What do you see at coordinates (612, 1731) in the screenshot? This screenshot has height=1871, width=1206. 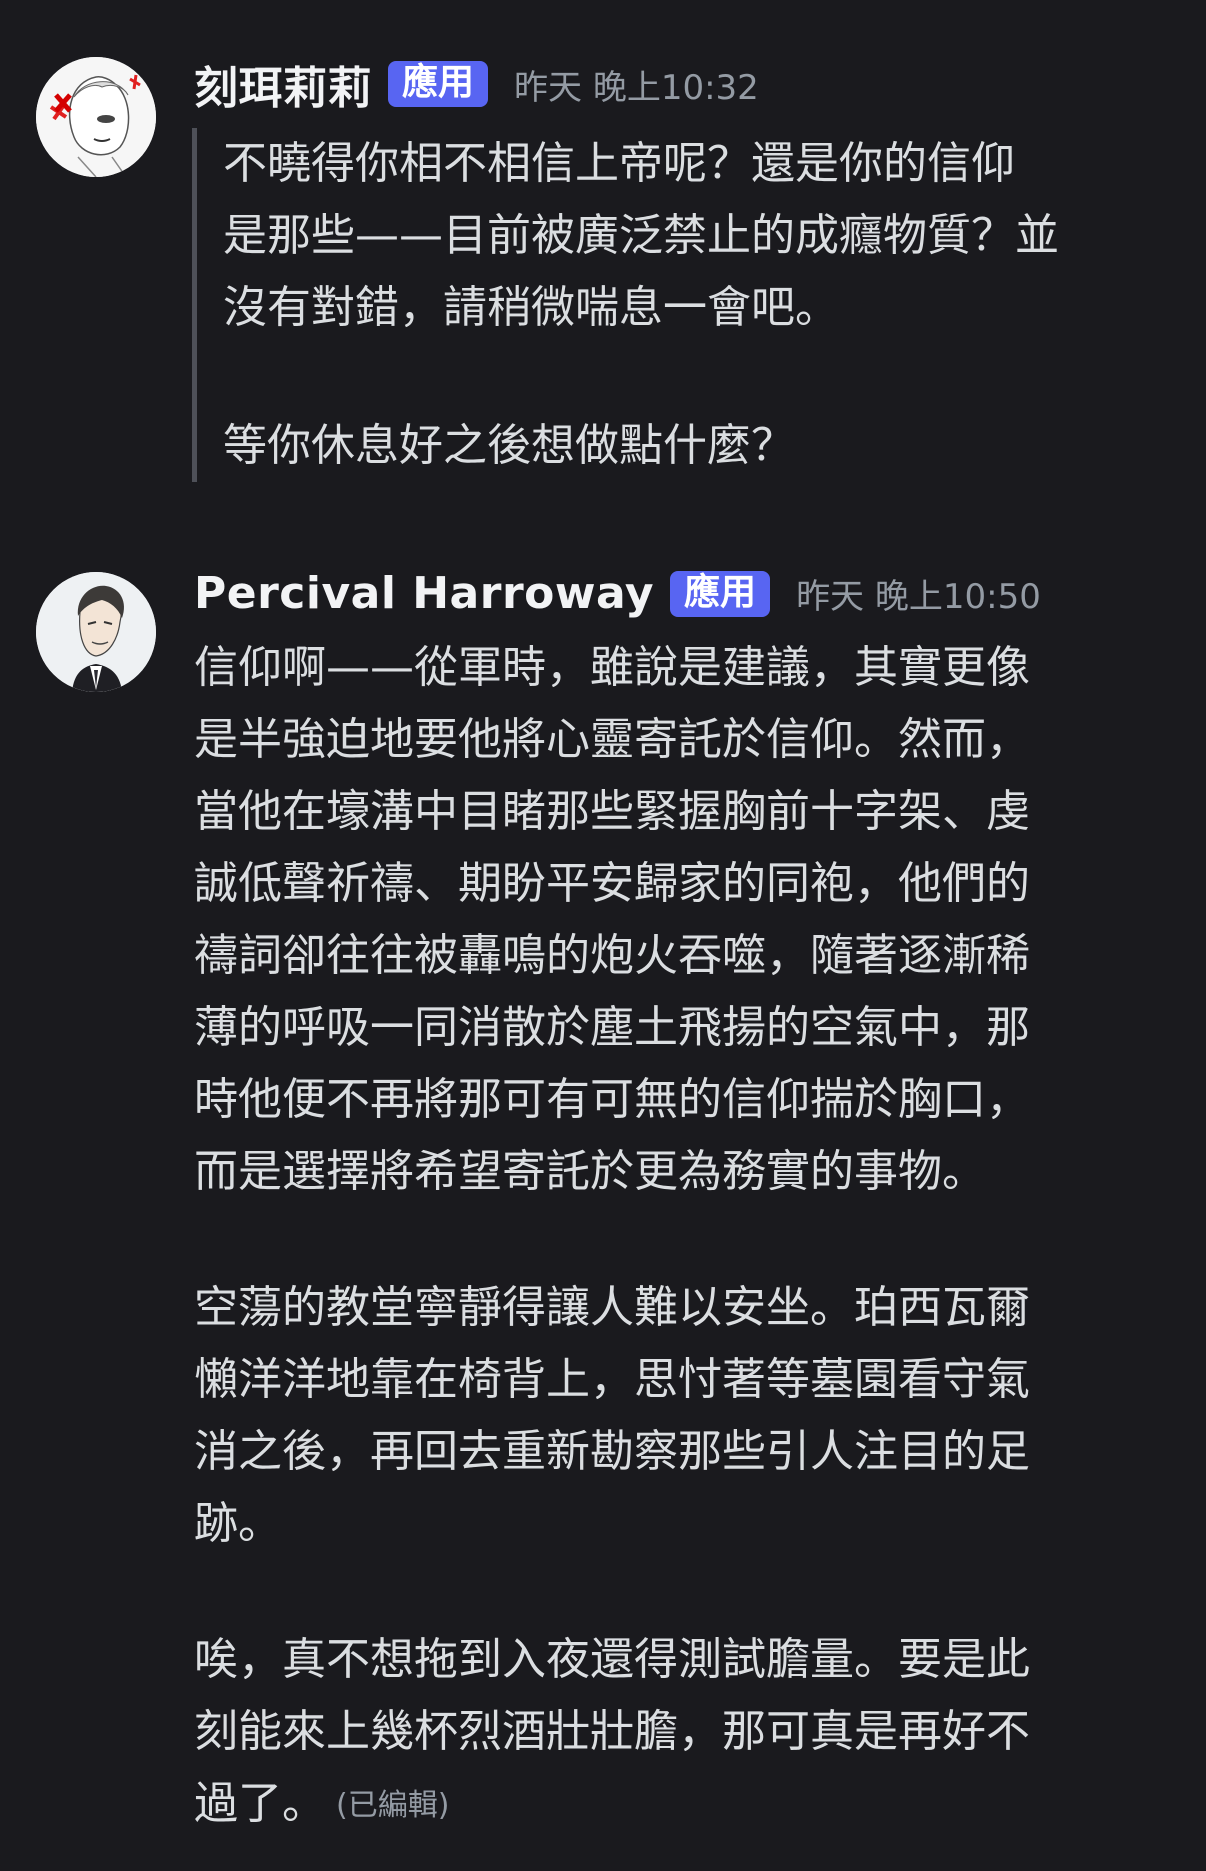 I see `text-line: 刻能來上幾杯烈酒壯壯膽，那可真是再好不` at bounding box center [612, 1731].